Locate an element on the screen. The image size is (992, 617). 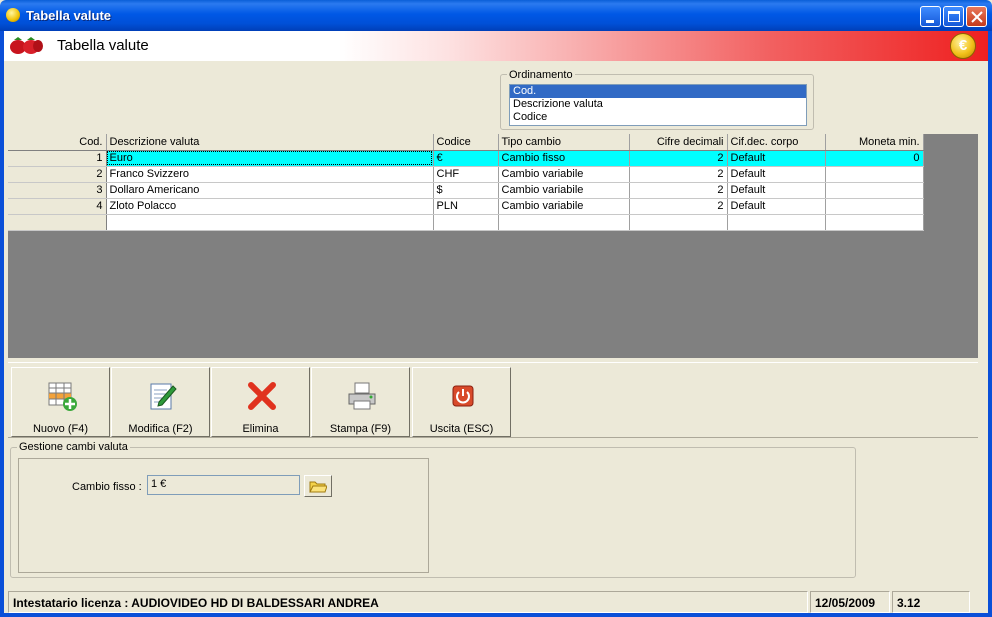
date-panel: 12/05/2009 is located at coordinates (850, 602).